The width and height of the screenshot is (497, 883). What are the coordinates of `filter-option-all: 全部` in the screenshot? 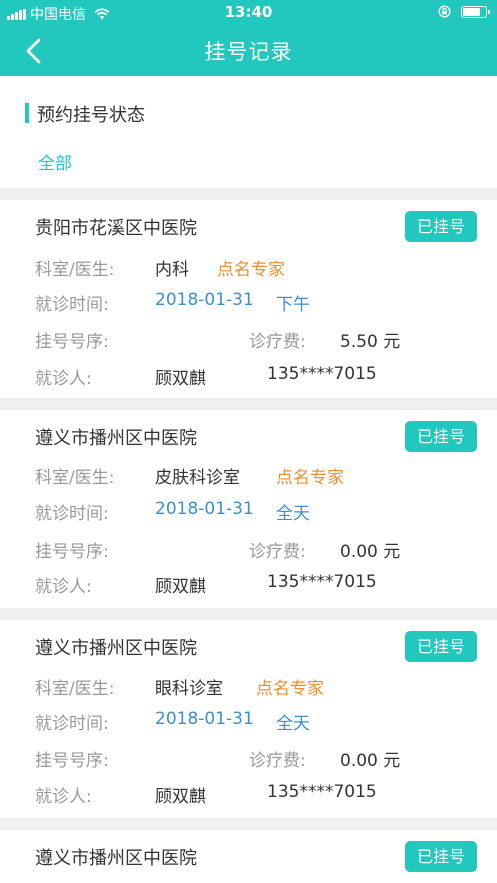 It's located at (55, 161).